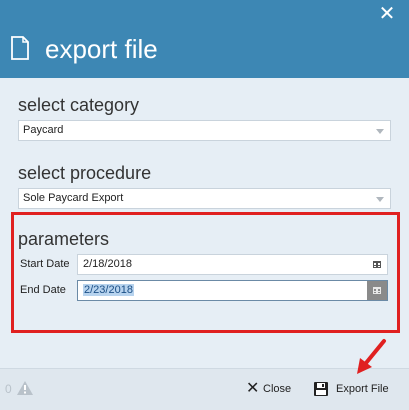 The image size is (409, 410). What do you see at coordinates (204, 198) in the screenshot?
I see `procedure-select: Sole Paycard Export` at bounding box center [204, 198].